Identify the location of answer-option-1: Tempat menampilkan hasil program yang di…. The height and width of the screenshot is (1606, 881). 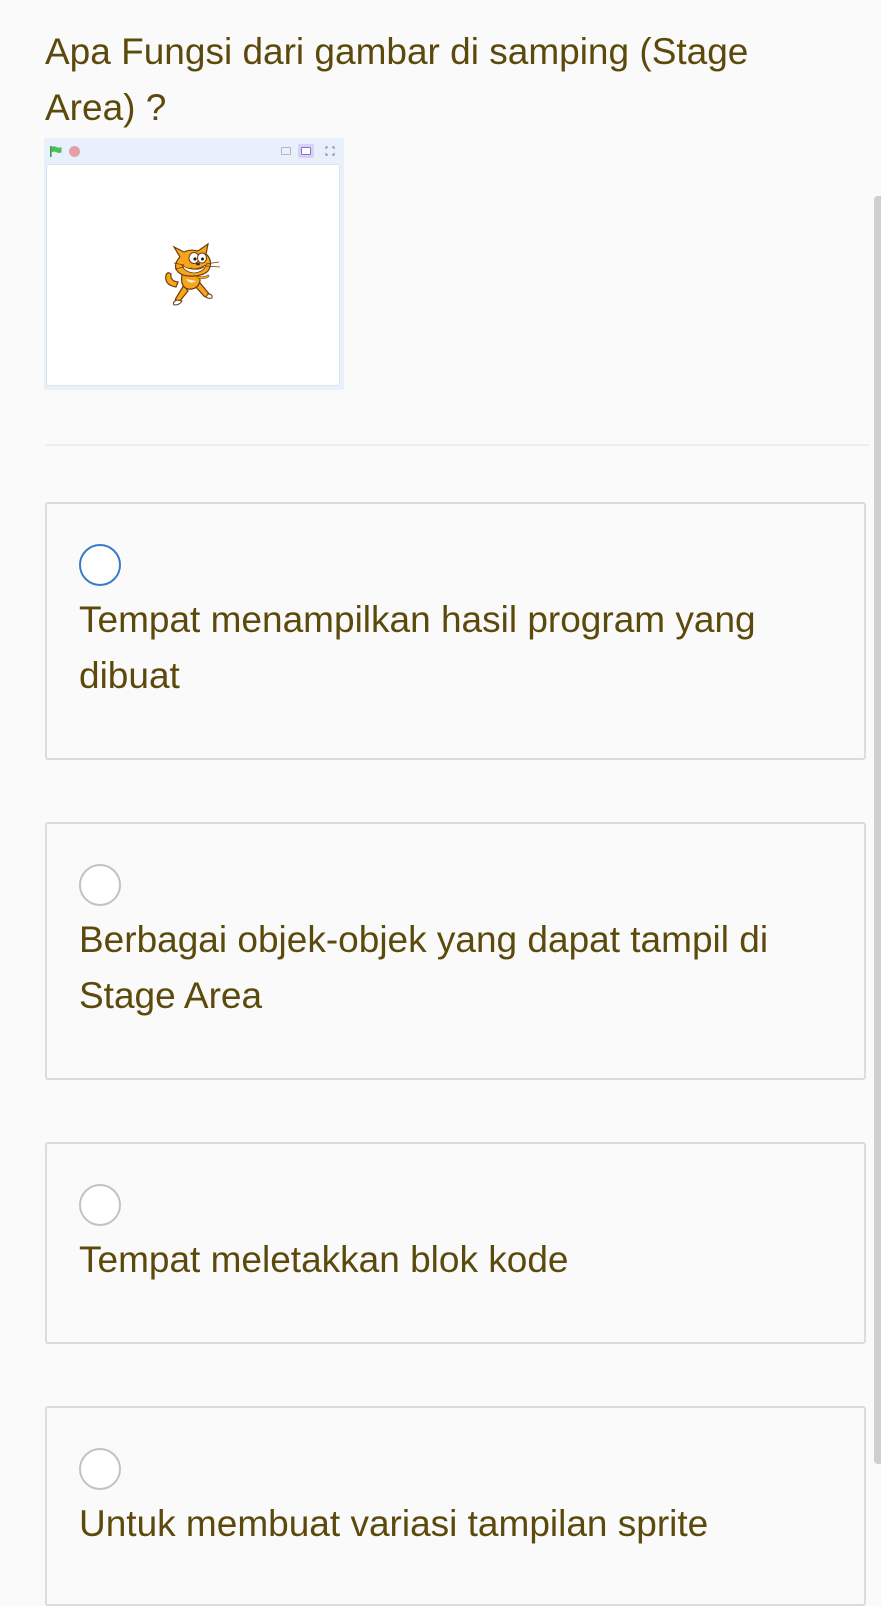
(455, 631).